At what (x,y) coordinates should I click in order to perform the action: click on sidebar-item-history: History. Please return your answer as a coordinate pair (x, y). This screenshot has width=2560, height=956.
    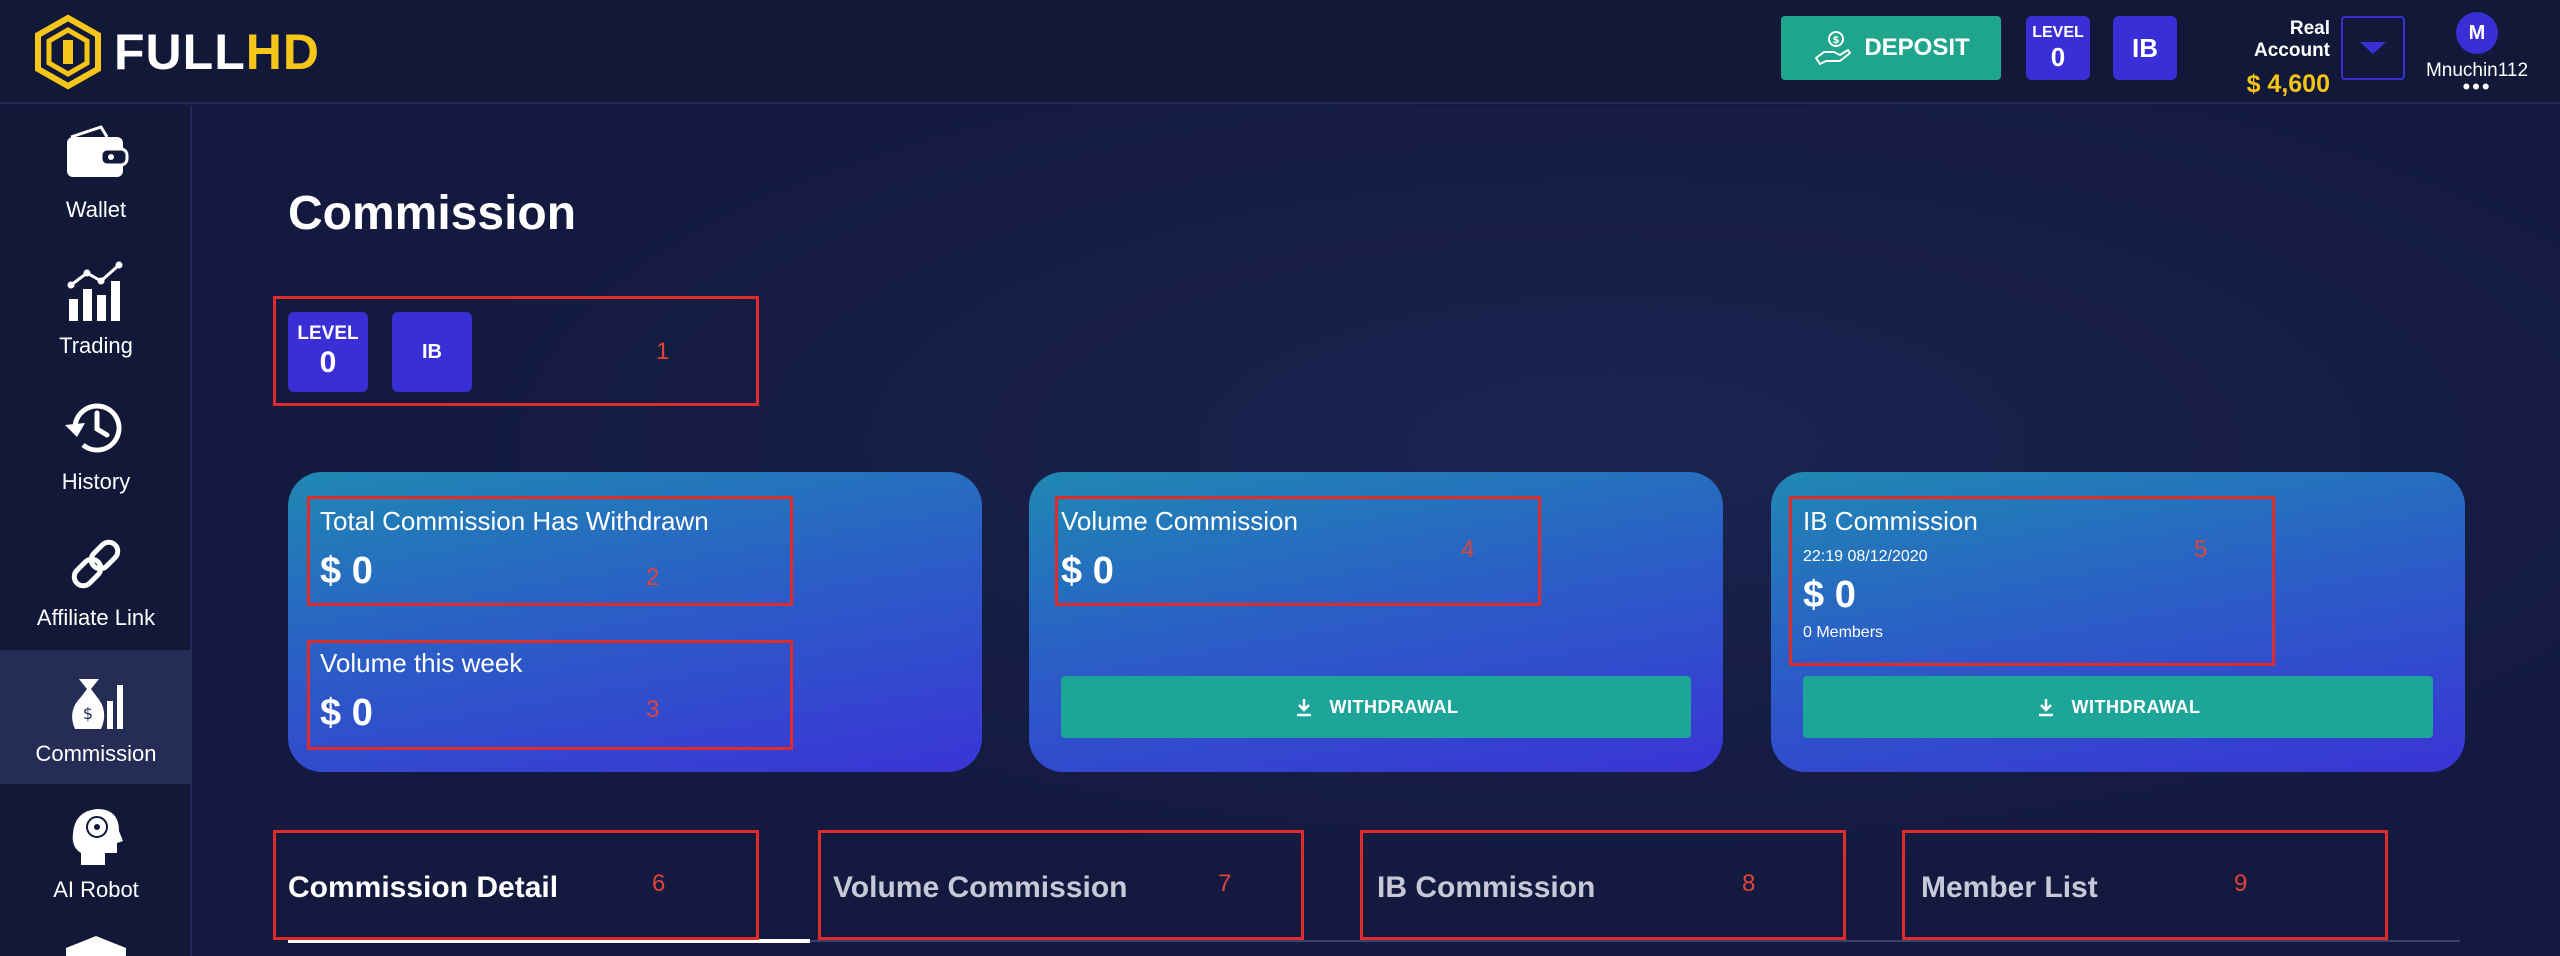
    Looking at the image, I should click on (96, 445).